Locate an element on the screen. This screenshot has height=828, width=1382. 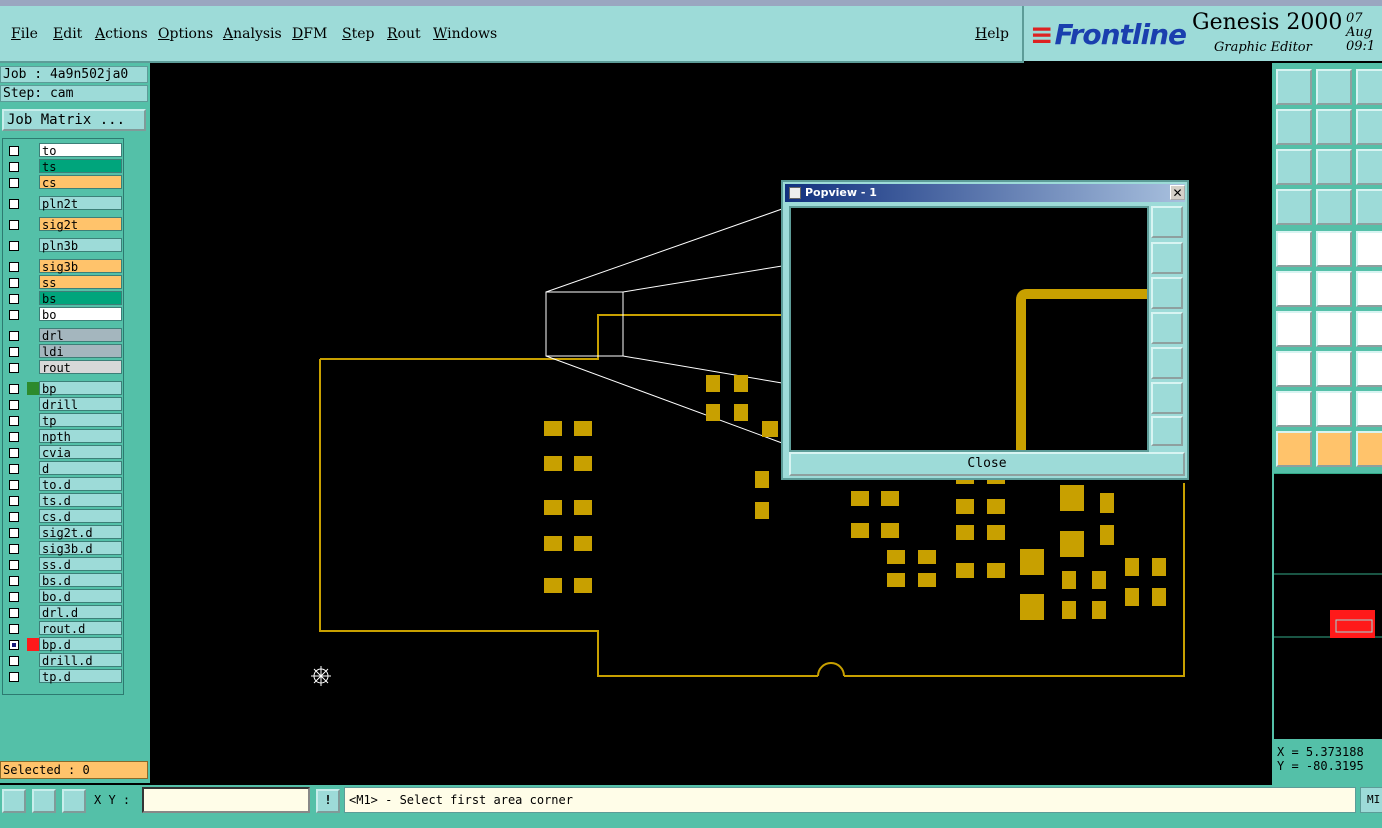
layer-row: rout is located at coordinates (64, 367).